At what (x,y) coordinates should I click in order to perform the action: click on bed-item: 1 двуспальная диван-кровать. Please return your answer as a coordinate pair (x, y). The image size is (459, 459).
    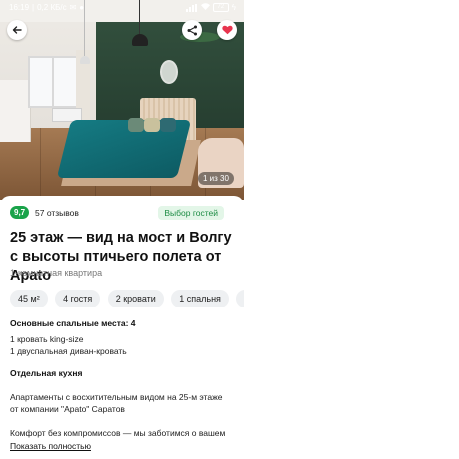
    Looking at the image, I should click on (68, 351).